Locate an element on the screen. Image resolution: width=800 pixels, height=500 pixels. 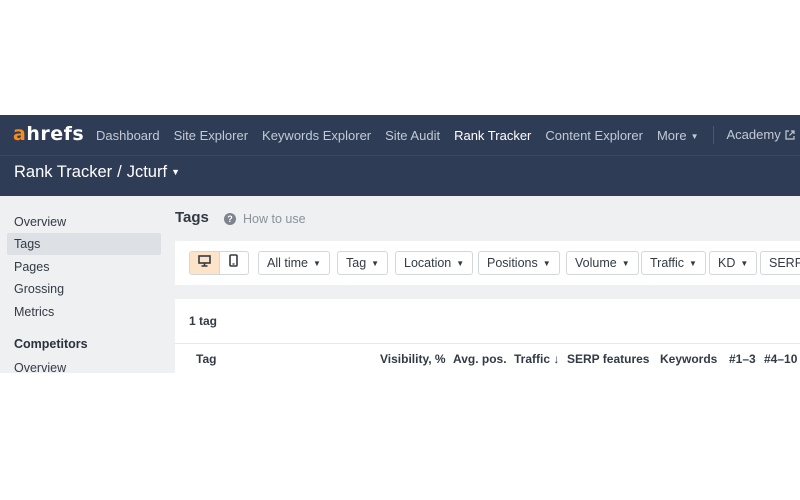
sidebar-item-pages: Pages is located at coordinates (84, 267).